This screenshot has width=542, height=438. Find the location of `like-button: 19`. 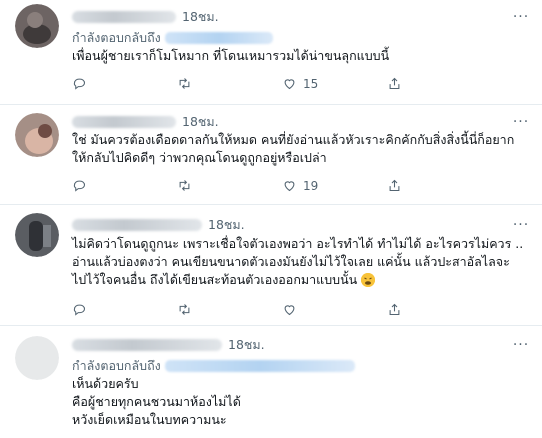

like-button: 19 is located at coordinates (334, 185).